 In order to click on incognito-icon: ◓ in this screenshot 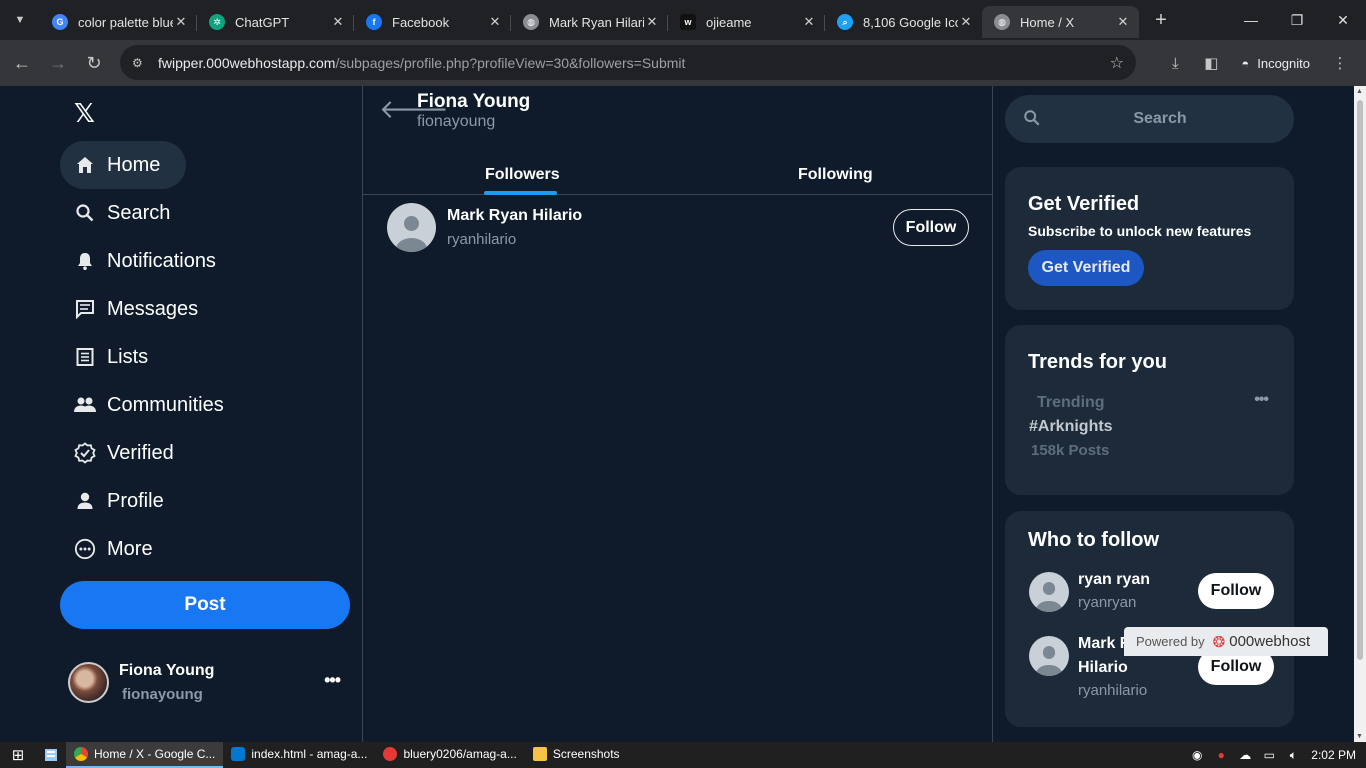, I will do `click(1245, 63)`.